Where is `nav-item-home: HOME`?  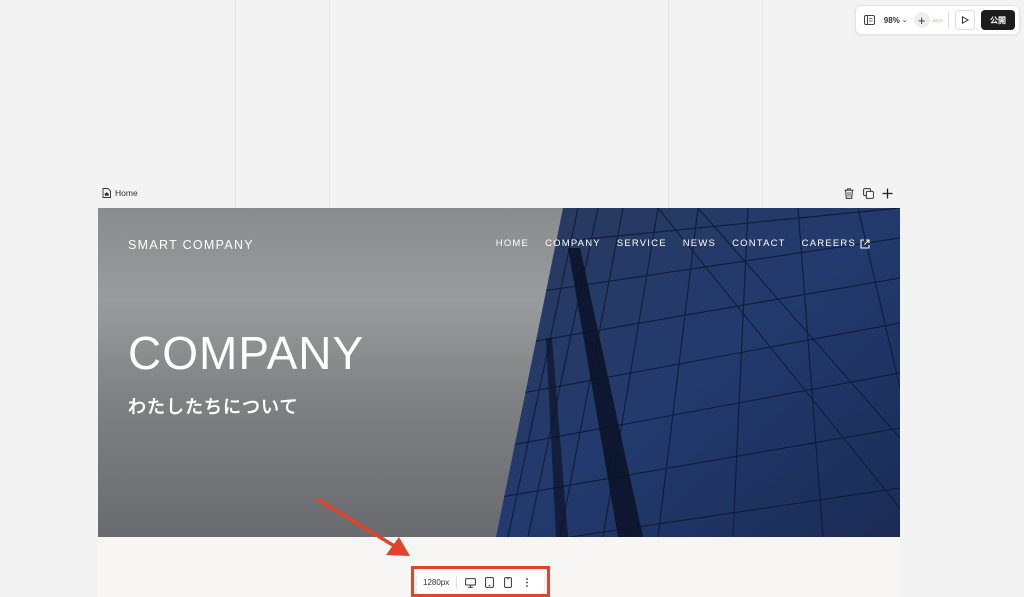 nav-item-home: HOME is located at coordinates (512, 243).